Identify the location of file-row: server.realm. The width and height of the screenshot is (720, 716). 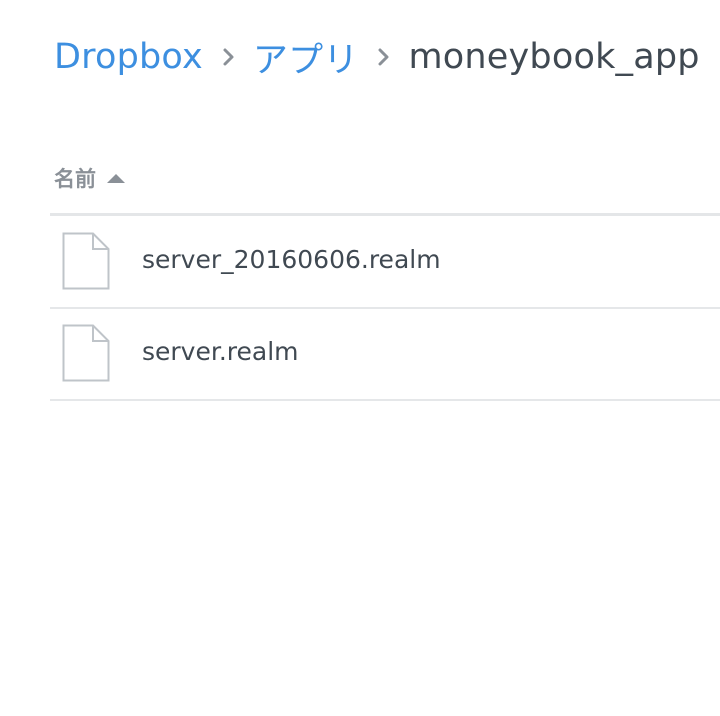
(385, 354).